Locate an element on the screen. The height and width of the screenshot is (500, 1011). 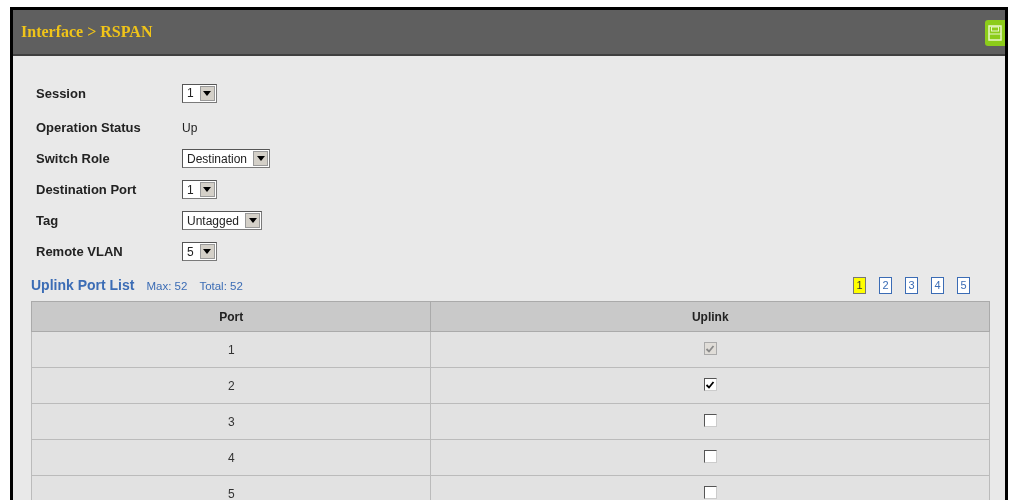
page-link: 4 is located at coordinates (937, 285).